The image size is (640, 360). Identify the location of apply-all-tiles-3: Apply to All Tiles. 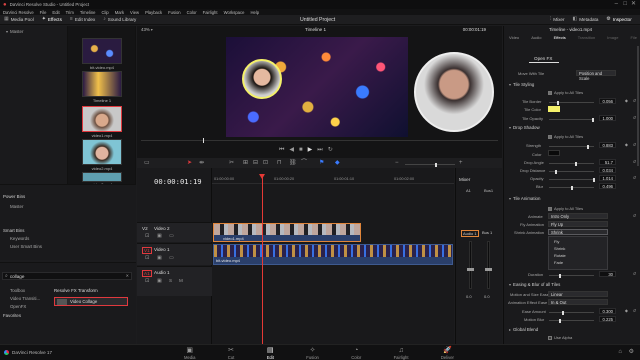
(565, 208).